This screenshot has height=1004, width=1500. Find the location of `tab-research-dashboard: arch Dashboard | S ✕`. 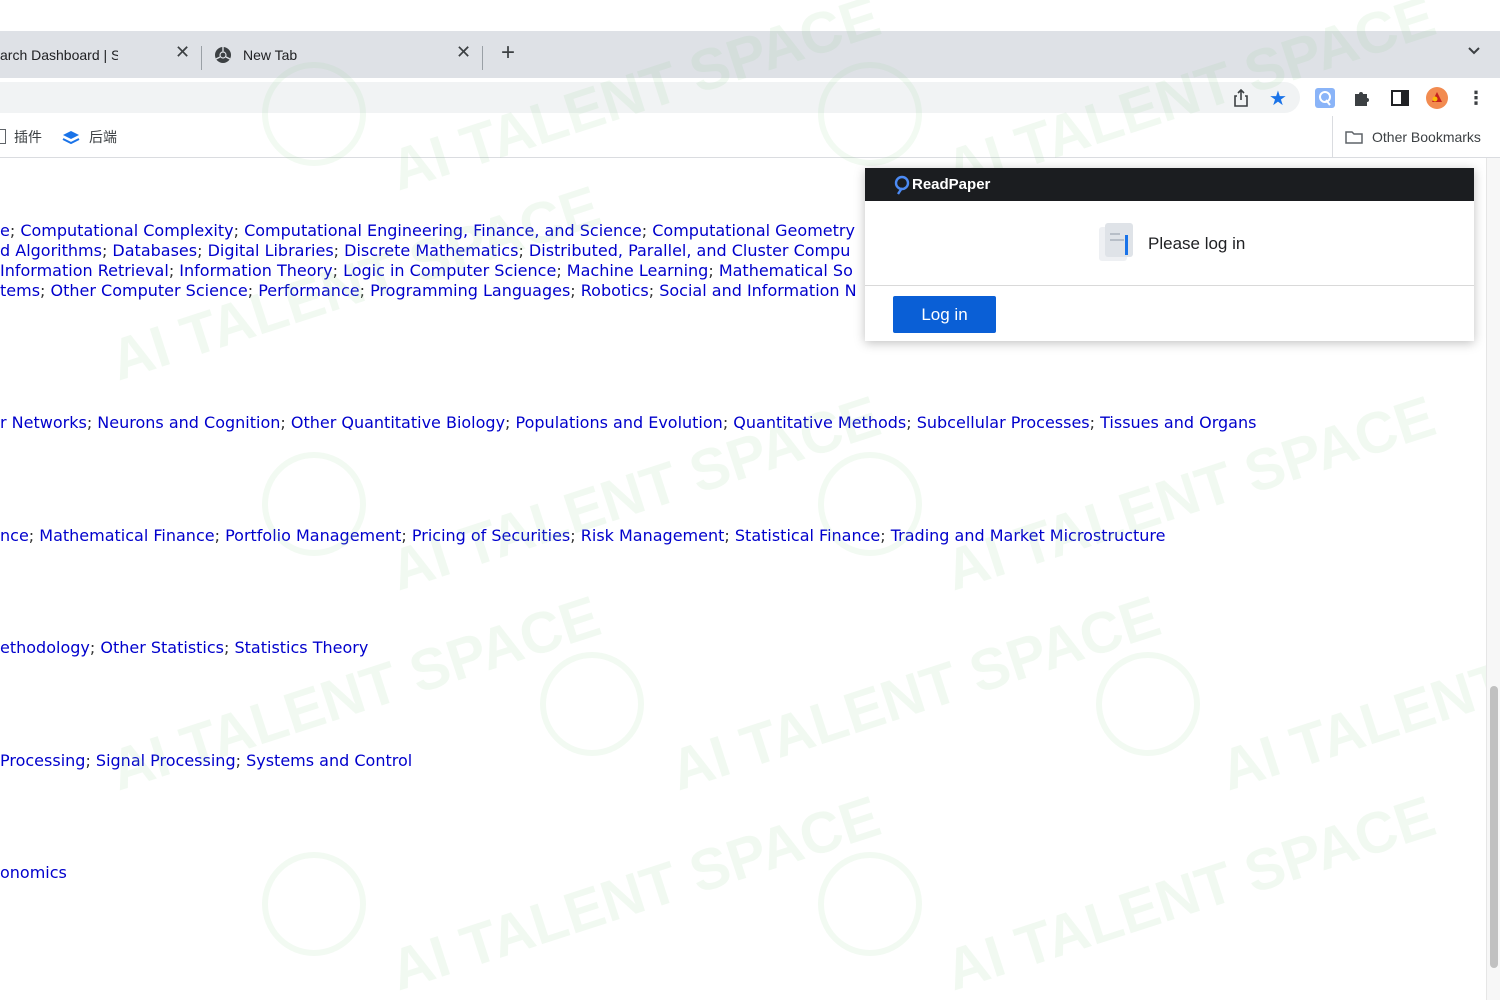

tab-research-dashboard: arch Dashboard | S ✕ is located at coordinates (100, 54).